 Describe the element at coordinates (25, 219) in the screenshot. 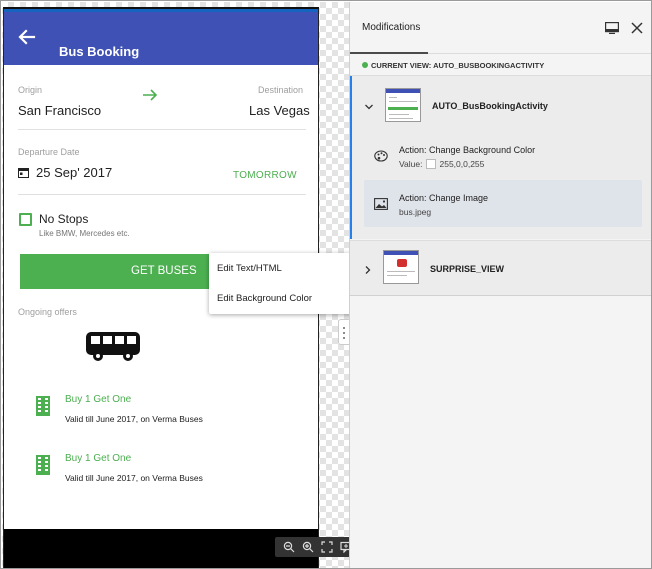

I see `no-stops-checkbox` at that location.